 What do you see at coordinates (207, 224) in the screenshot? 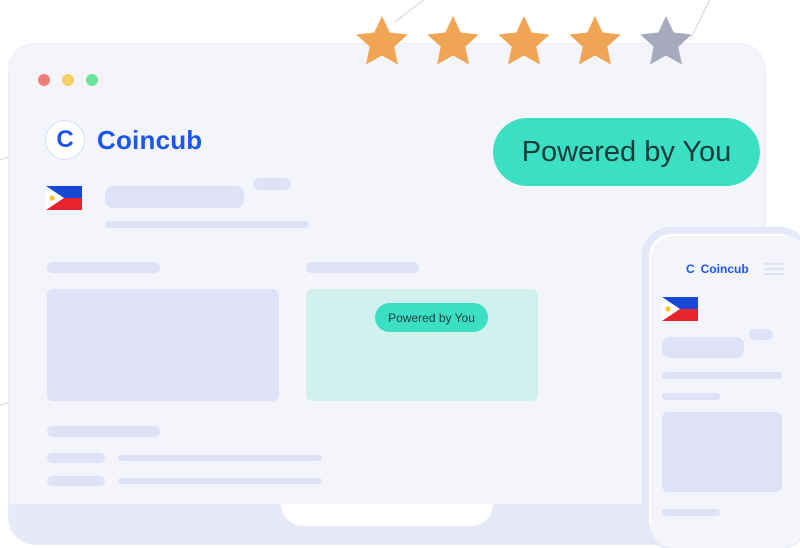
I see `subtitle-skeleton` at bounding box center [207, 224].